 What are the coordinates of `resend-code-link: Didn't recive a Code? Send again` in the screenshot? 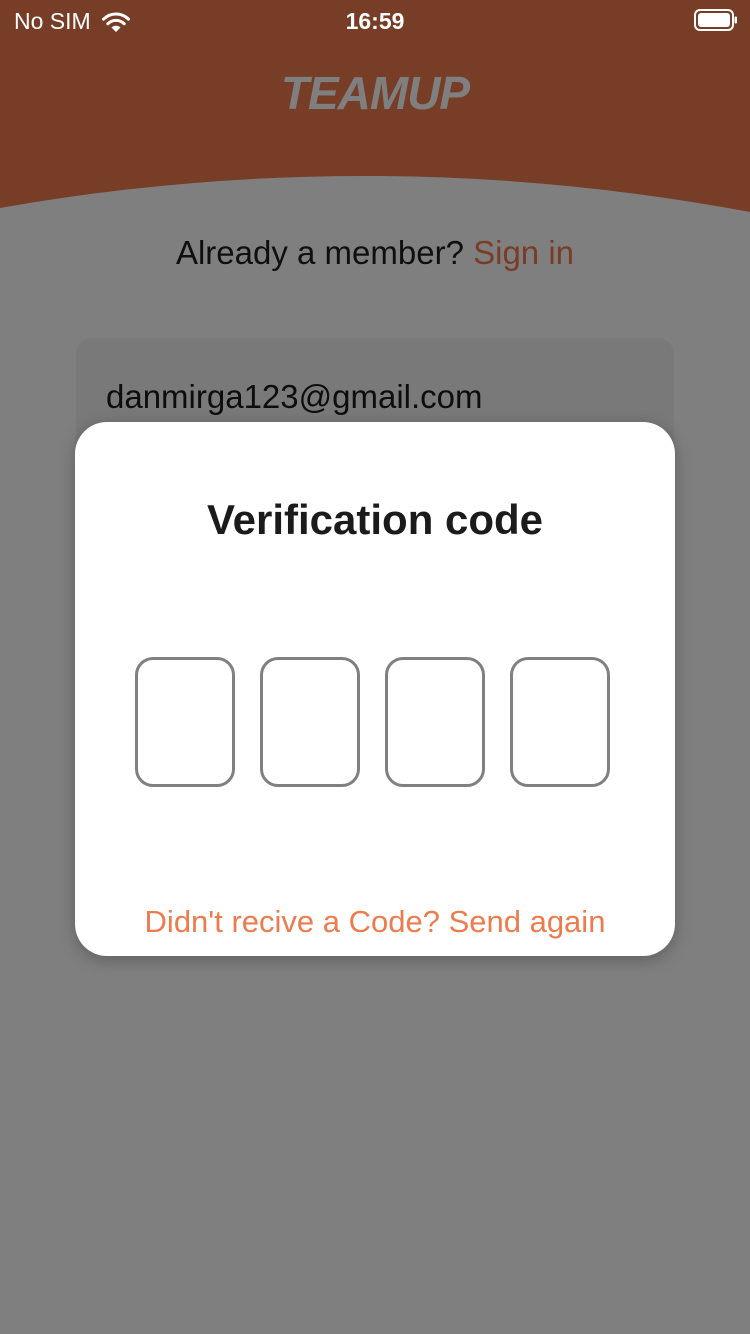 It's located at (375, 922).